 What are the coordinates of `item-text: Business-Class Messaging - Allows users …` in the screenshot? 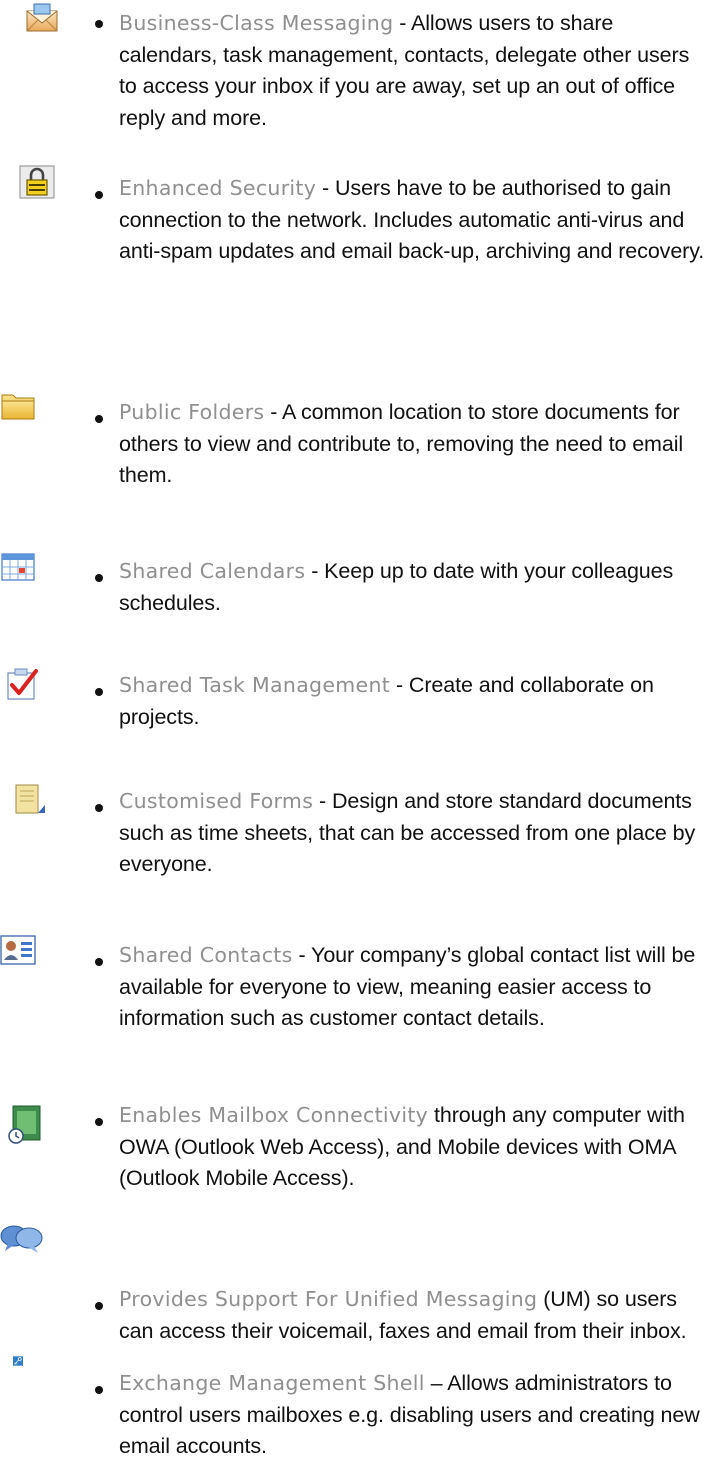 It's located at (404, 70).